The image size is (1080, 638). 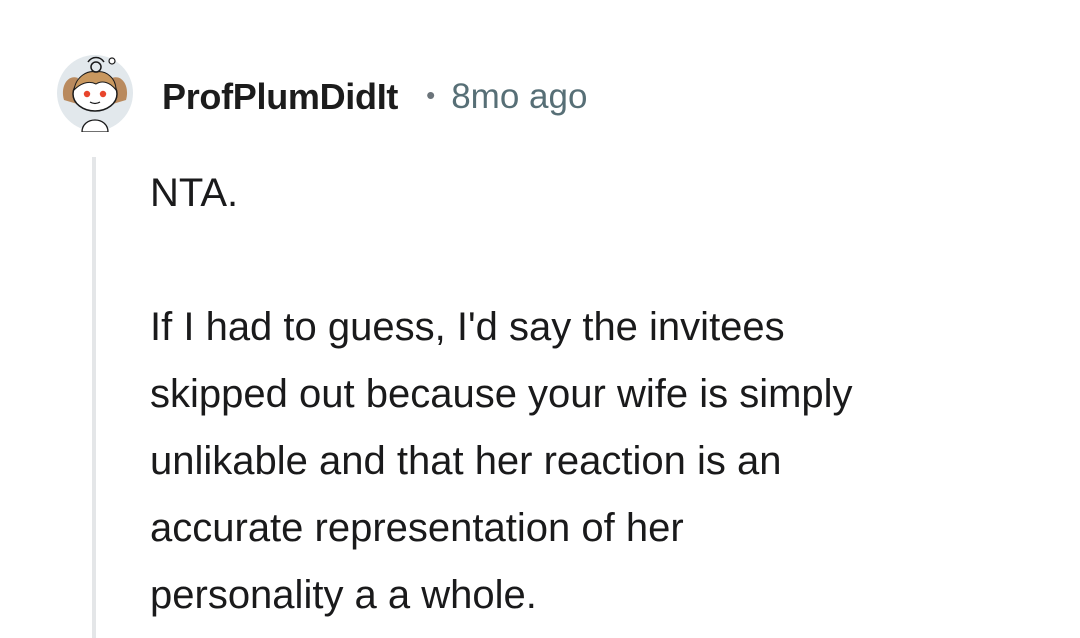 I want to click on comment-paragraph: NTA., so click(x=194, y=193).